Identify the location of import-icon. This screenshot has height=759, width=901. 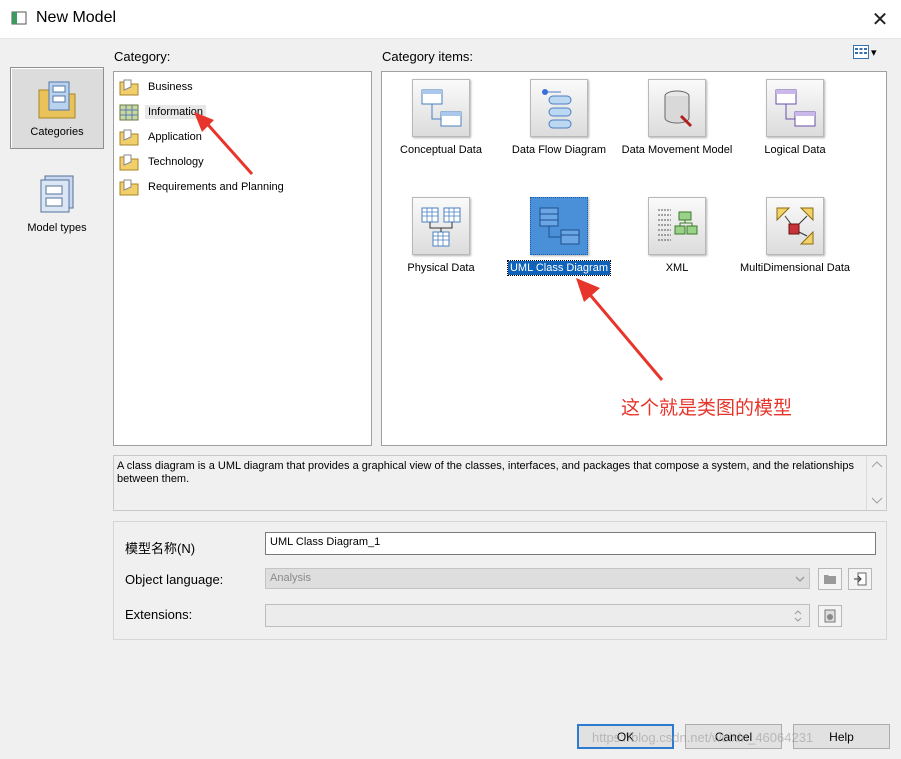
(860, 579).